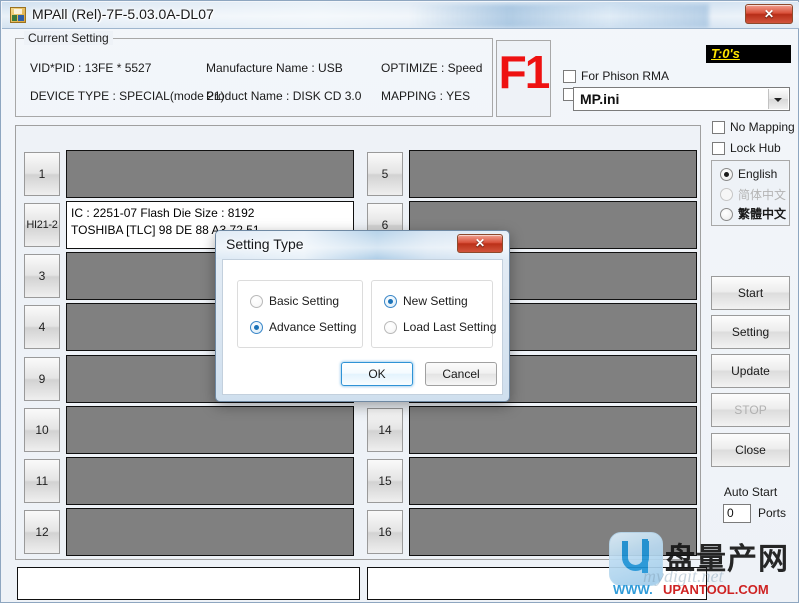  What do you see at coordinates (42, 430) in the screenshot?
I see `port-number: 10` at bounding box center [42, 430].